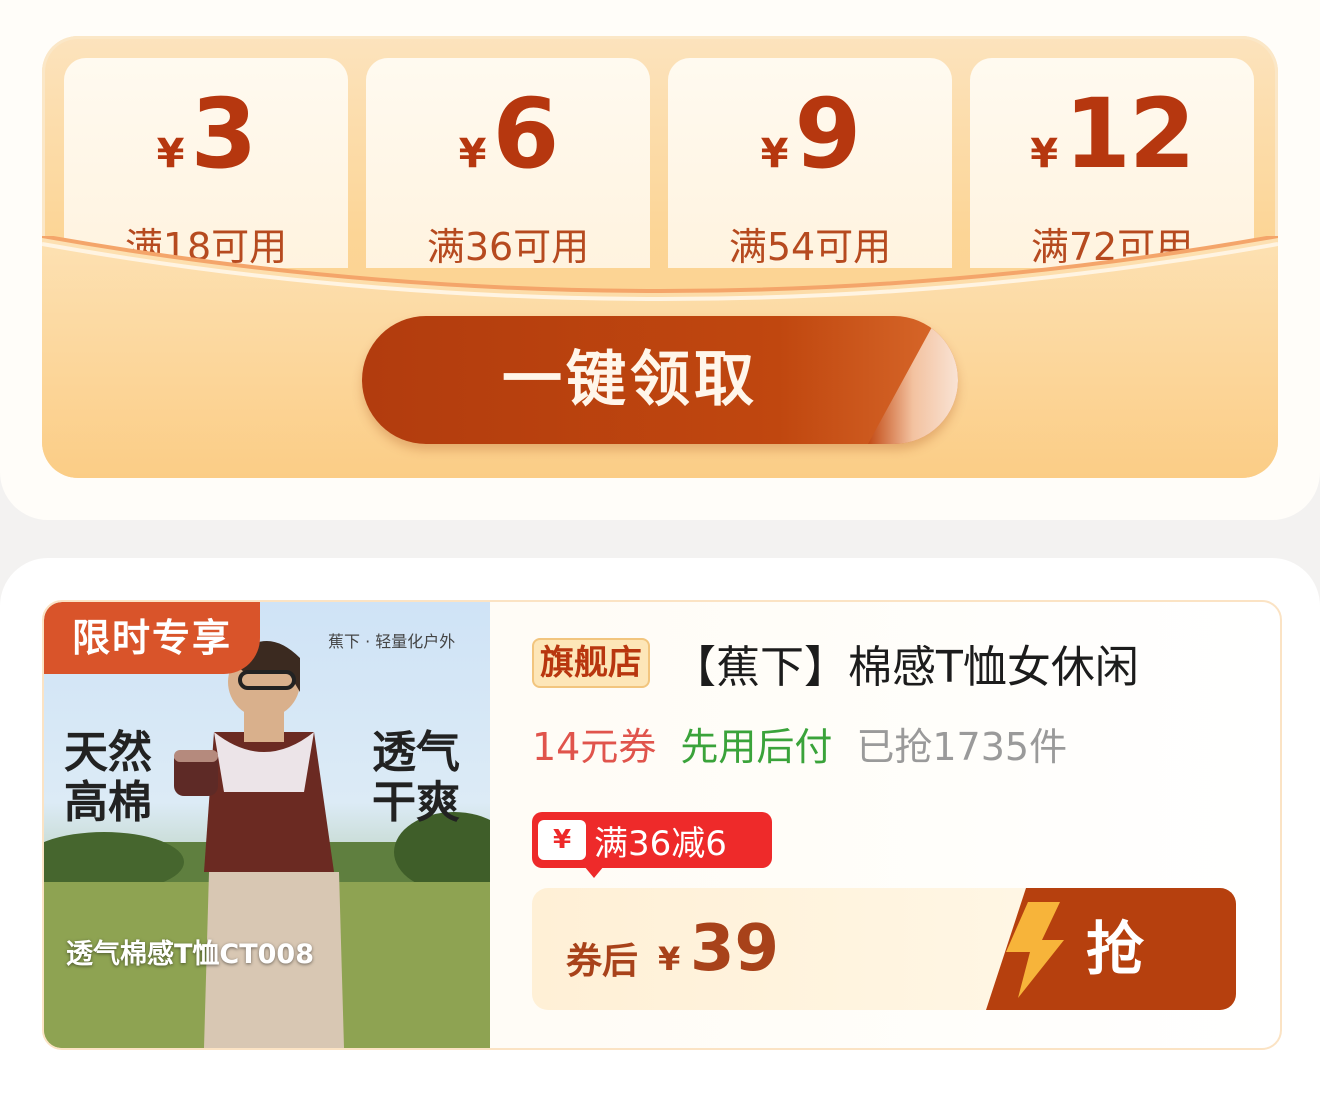  What do you see at coordinates (591, 663) in the screenshot?
I see `flagship-store-badge: 旗舰店` at bounding box center [591, 663].